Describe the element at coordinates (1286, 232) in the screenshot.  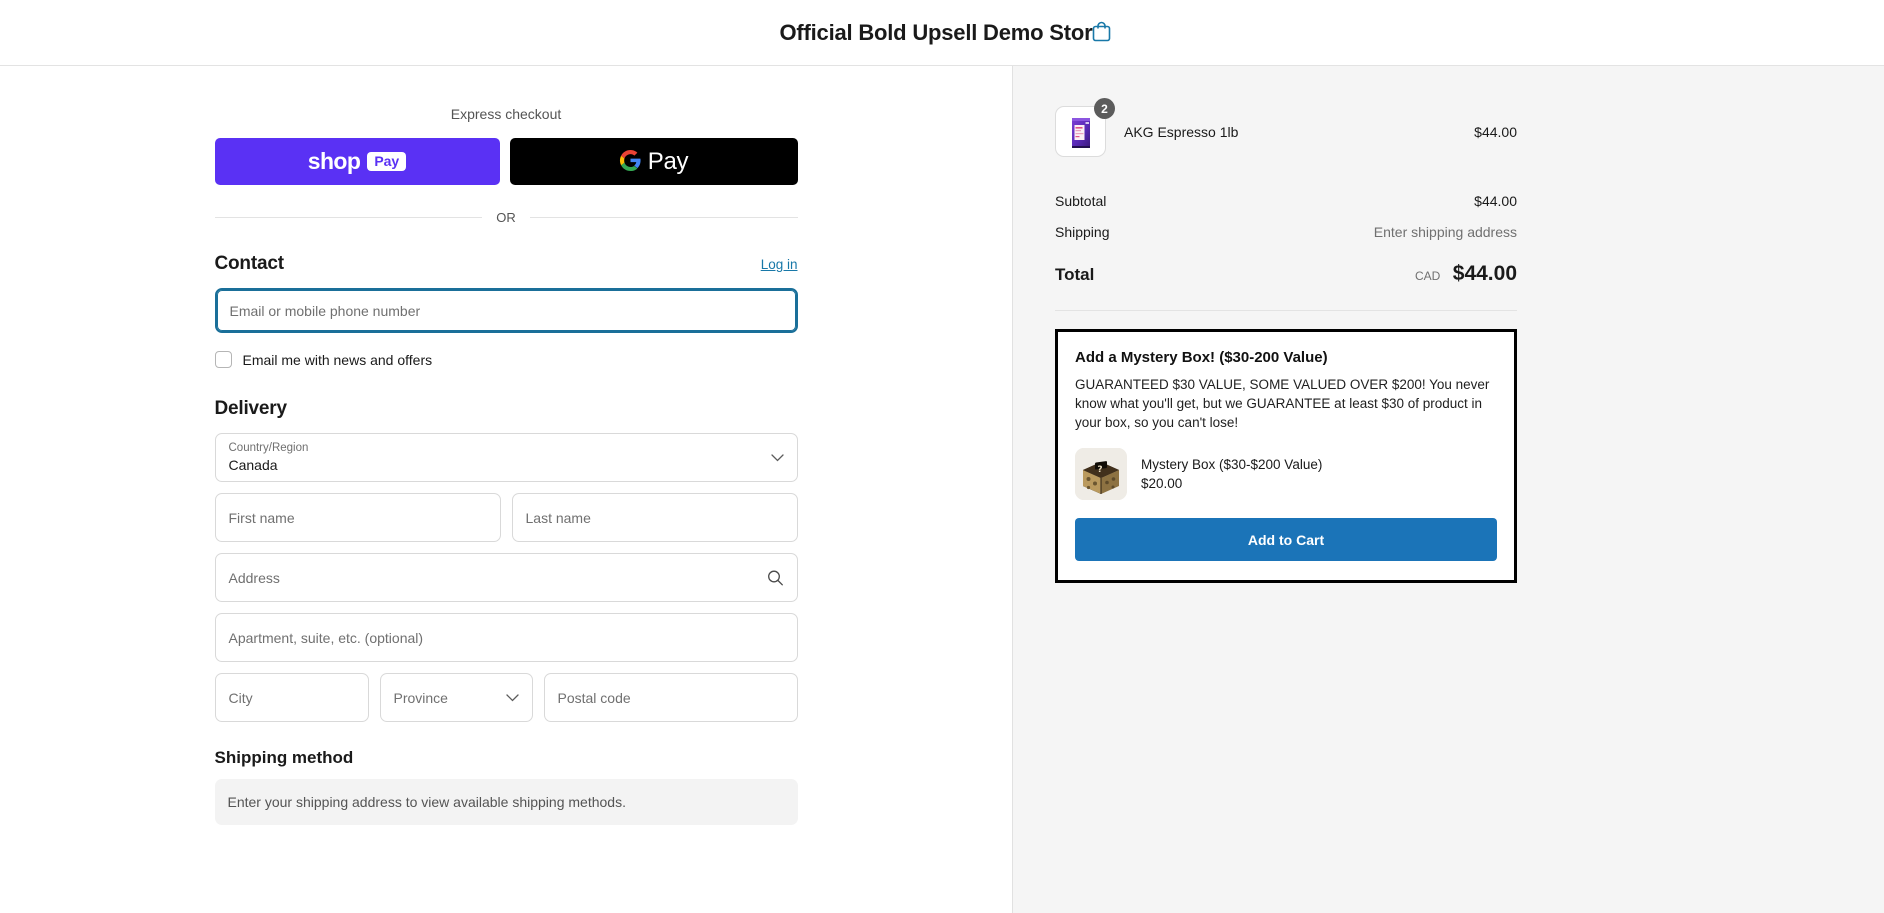
I see `shipping-row: Shipping Enter shipping address` at that location.